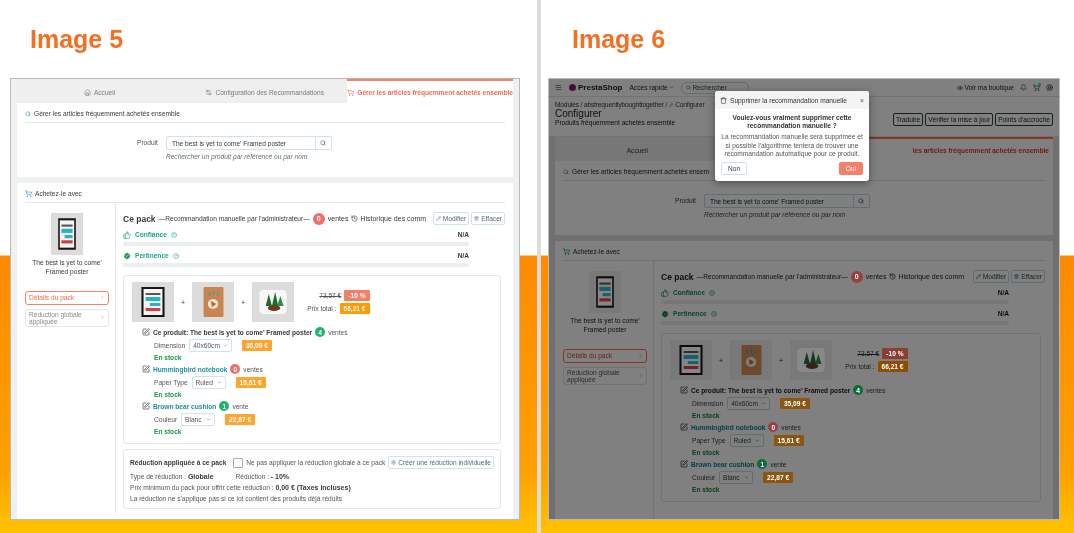 The height and width of the screenshot is (533, 1074). I want to click on checkbox, so click(238, 462).